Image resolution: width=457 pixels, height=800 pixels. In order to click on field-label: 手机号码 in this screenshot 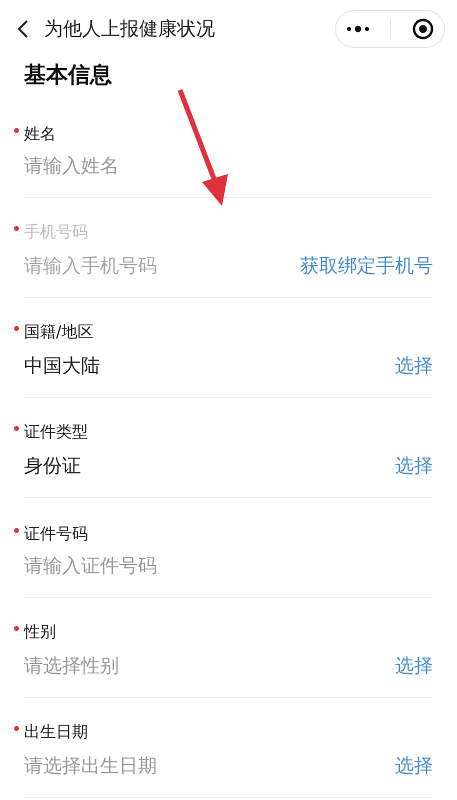, I will do `click(56, 232)`.